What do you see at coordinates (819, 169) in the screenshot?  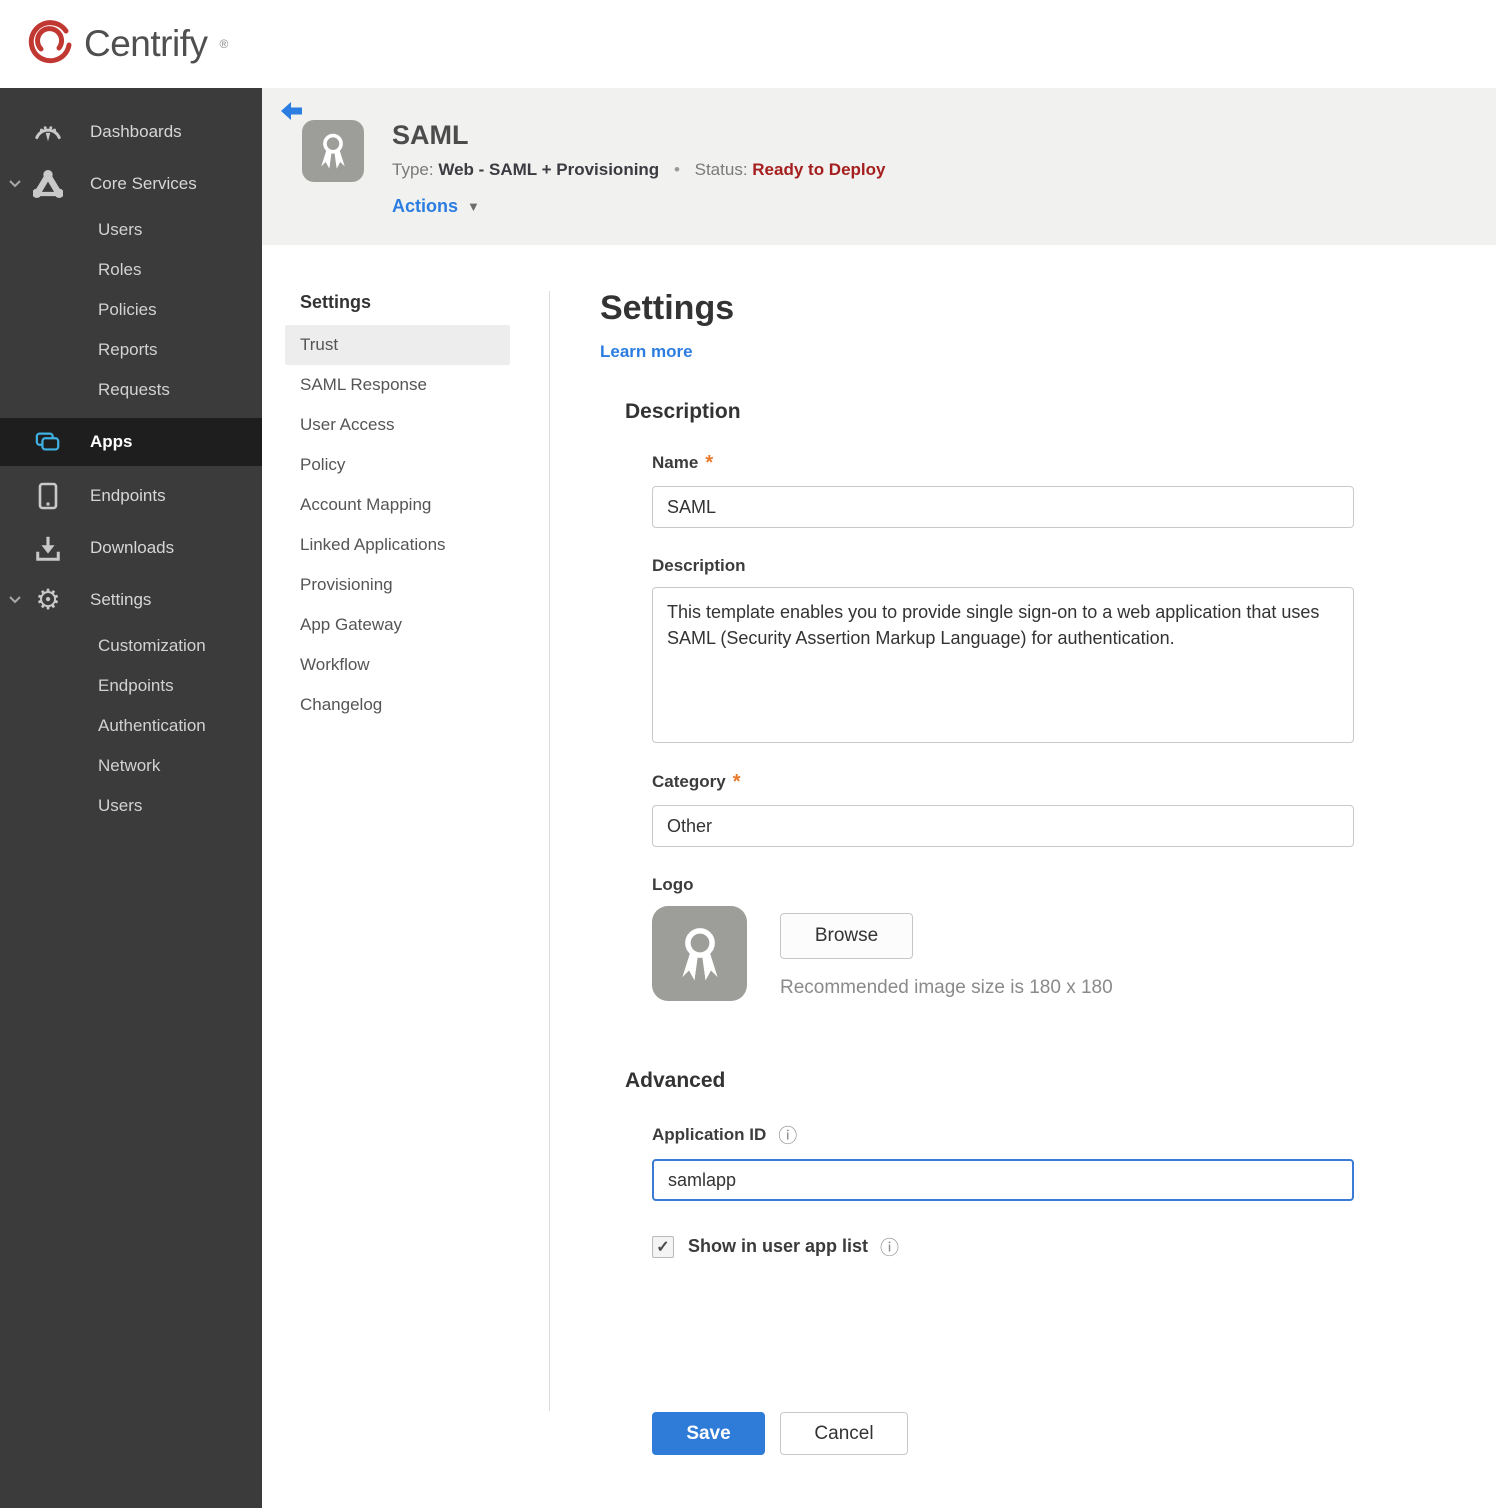 I see `status-value: Ready to Deploy` at bounding box center [819, 169].